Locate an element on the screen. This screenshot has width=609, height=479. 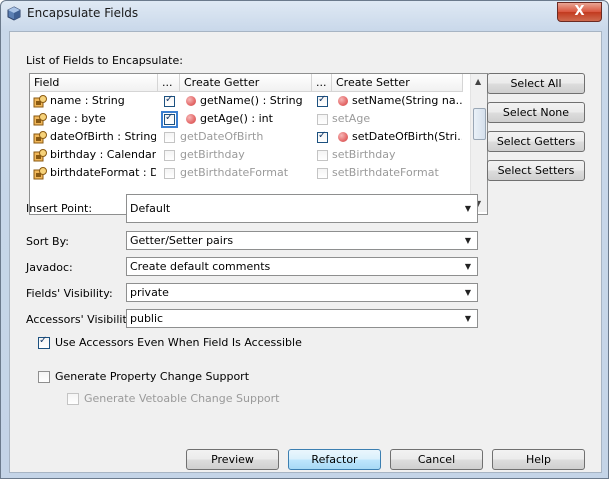
setter-name: setAge is located at coordinates (397, 119).